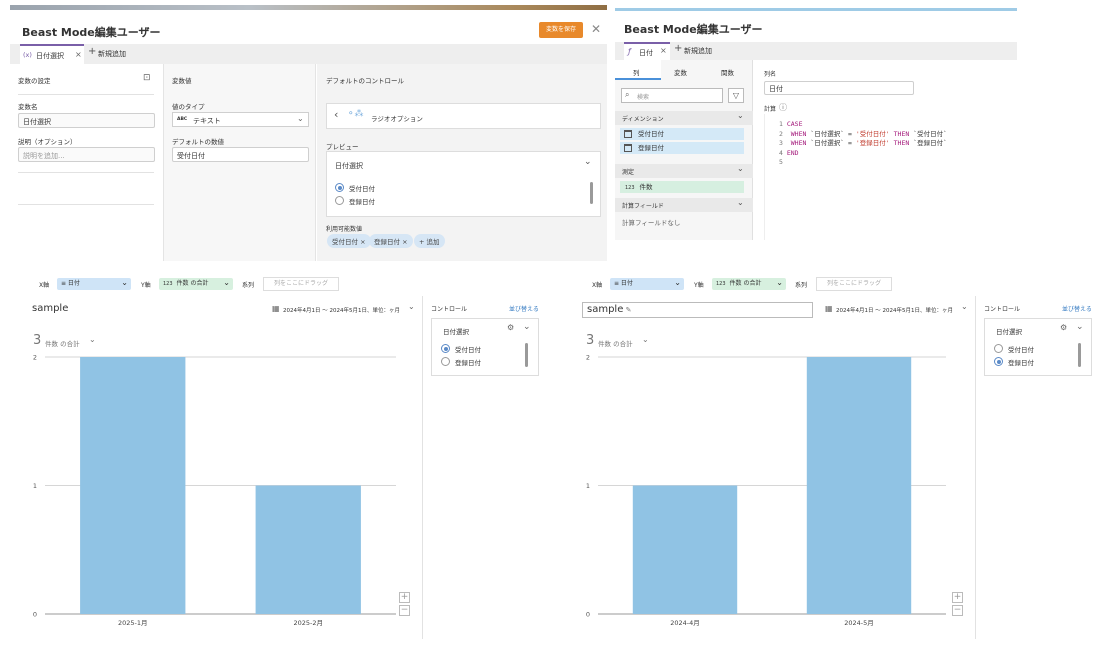  I want to click on editor-title: Beast Mode編集ユーザー, so click(693, 29).